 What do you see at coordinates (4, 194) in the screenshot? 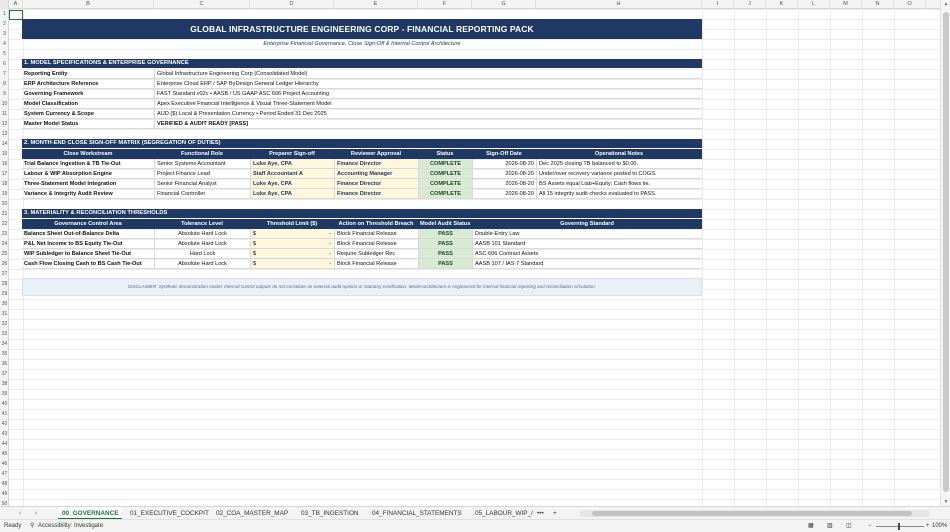
I see `row-number: 19` at bounding box center [4, 194].